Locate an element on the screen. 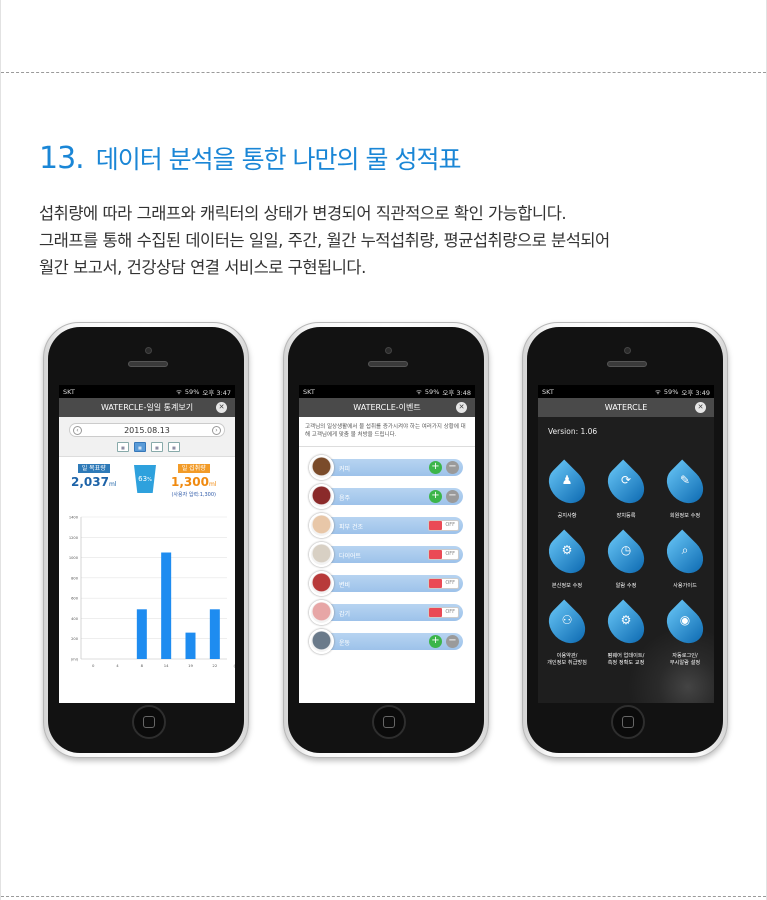 The image size is (767, 900). event-name: 음주 is located at coordinates (345, 498).